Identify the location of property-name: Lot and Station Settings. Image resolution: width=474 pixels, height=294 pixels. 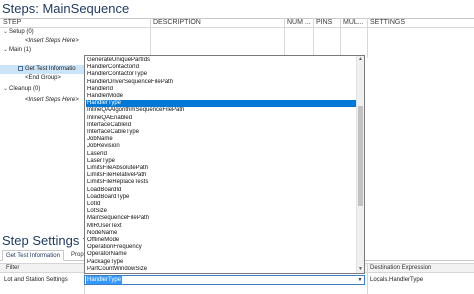
(36, 280).